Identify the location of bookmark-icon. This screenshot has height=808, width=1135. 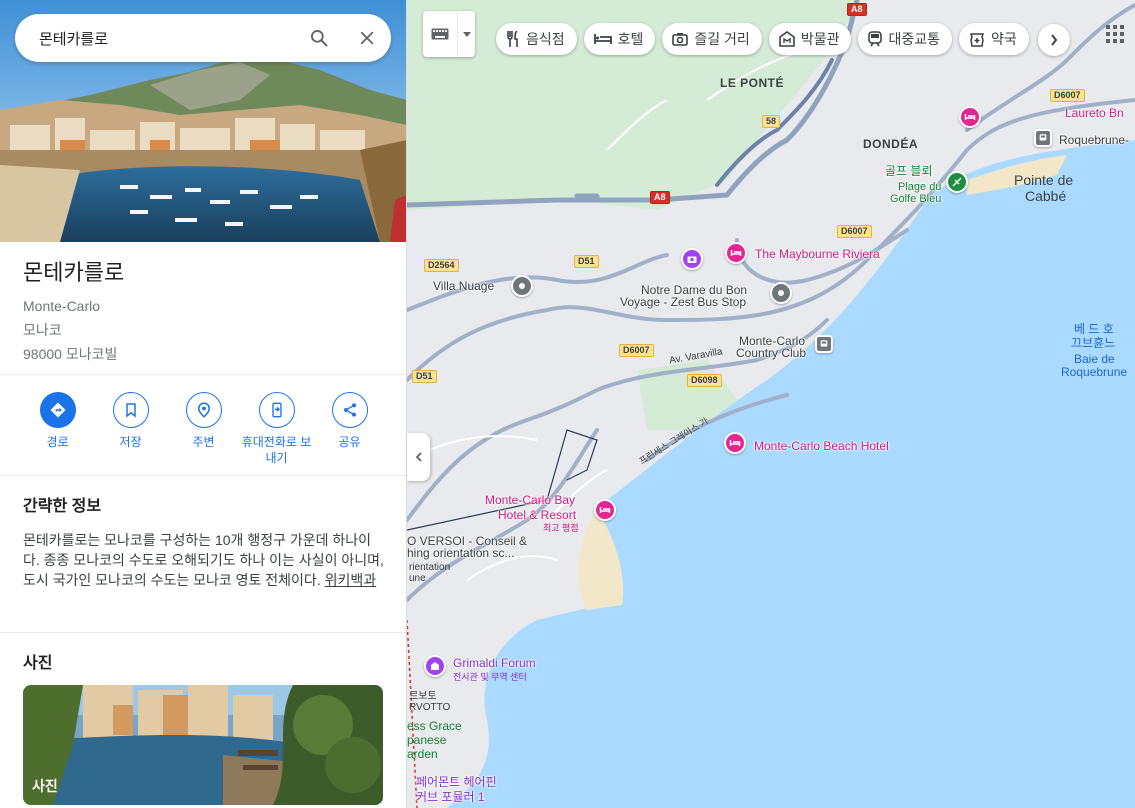
(130, 410).